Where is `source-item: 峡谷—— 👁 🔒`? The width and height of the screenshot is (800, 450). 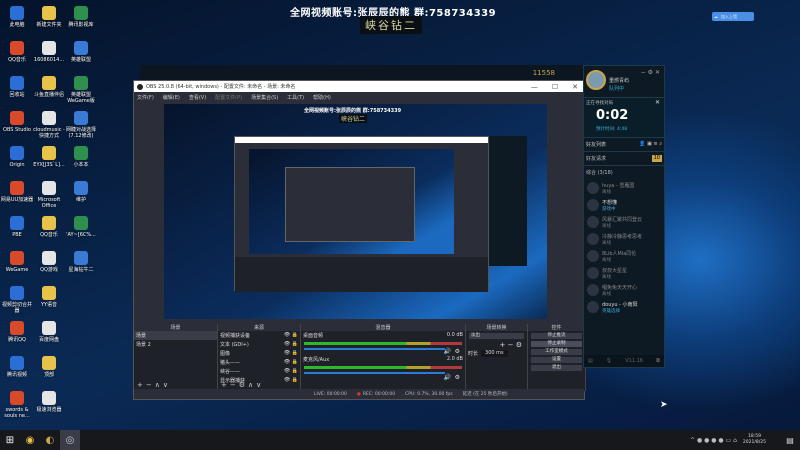
source-item: 峡谷—— 👁 🔒 is located at coordinates (259, 371).